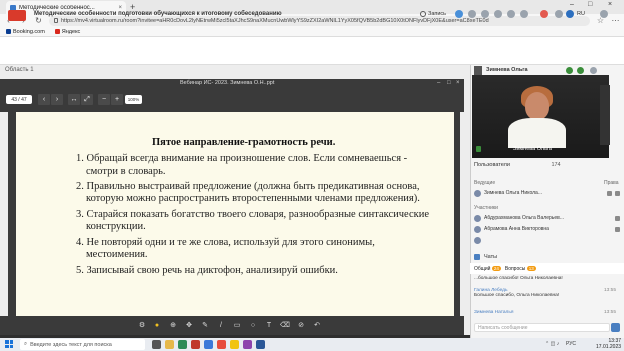 The height and width of the screenshot is (351, 624). What do you see at coordinates (87, 99) in the screenshot?
I see `fit-page-icon: ⤢` at bounding box center [87, 99].